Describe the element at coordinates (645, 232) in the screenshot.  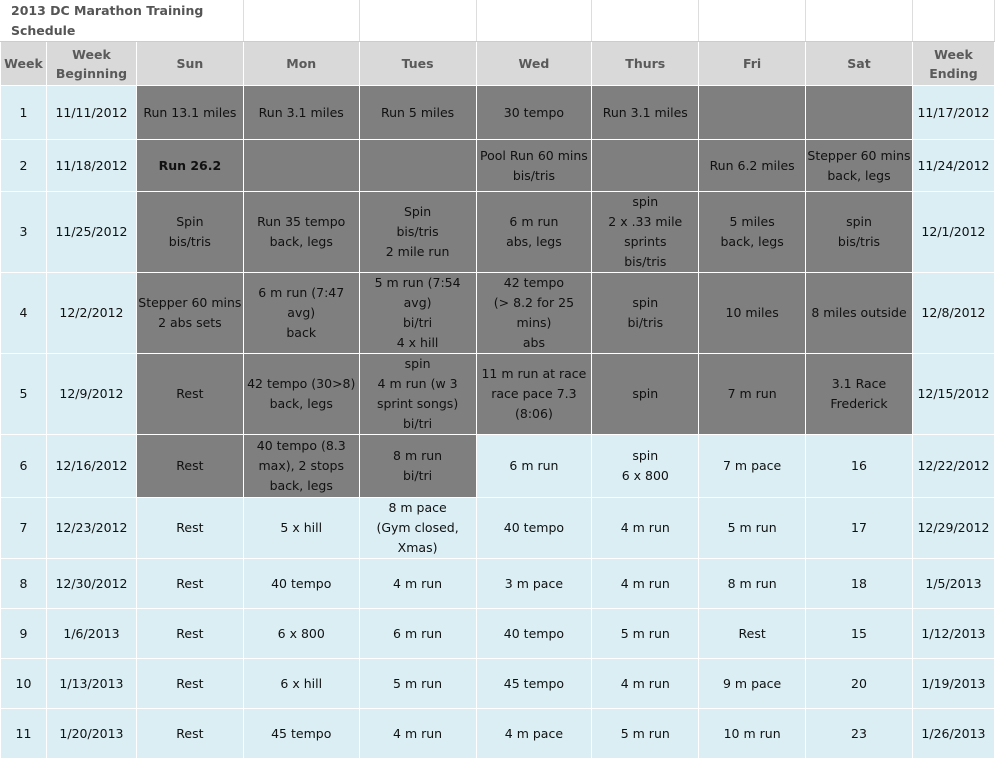
I see `cell-thurs: spin 2 x .33 mile sprints bis/tris` at that location.